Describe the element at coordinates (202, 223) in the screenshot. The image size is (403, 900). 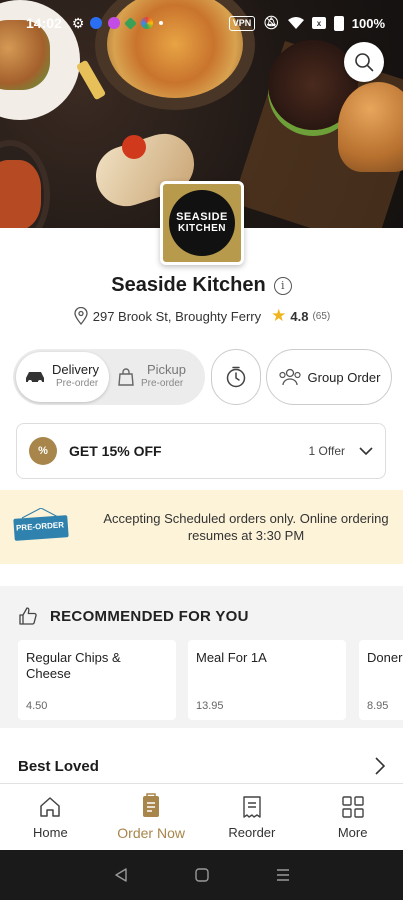
I see `restaurant-logo: SEASIDE KITCHEN` at that location.